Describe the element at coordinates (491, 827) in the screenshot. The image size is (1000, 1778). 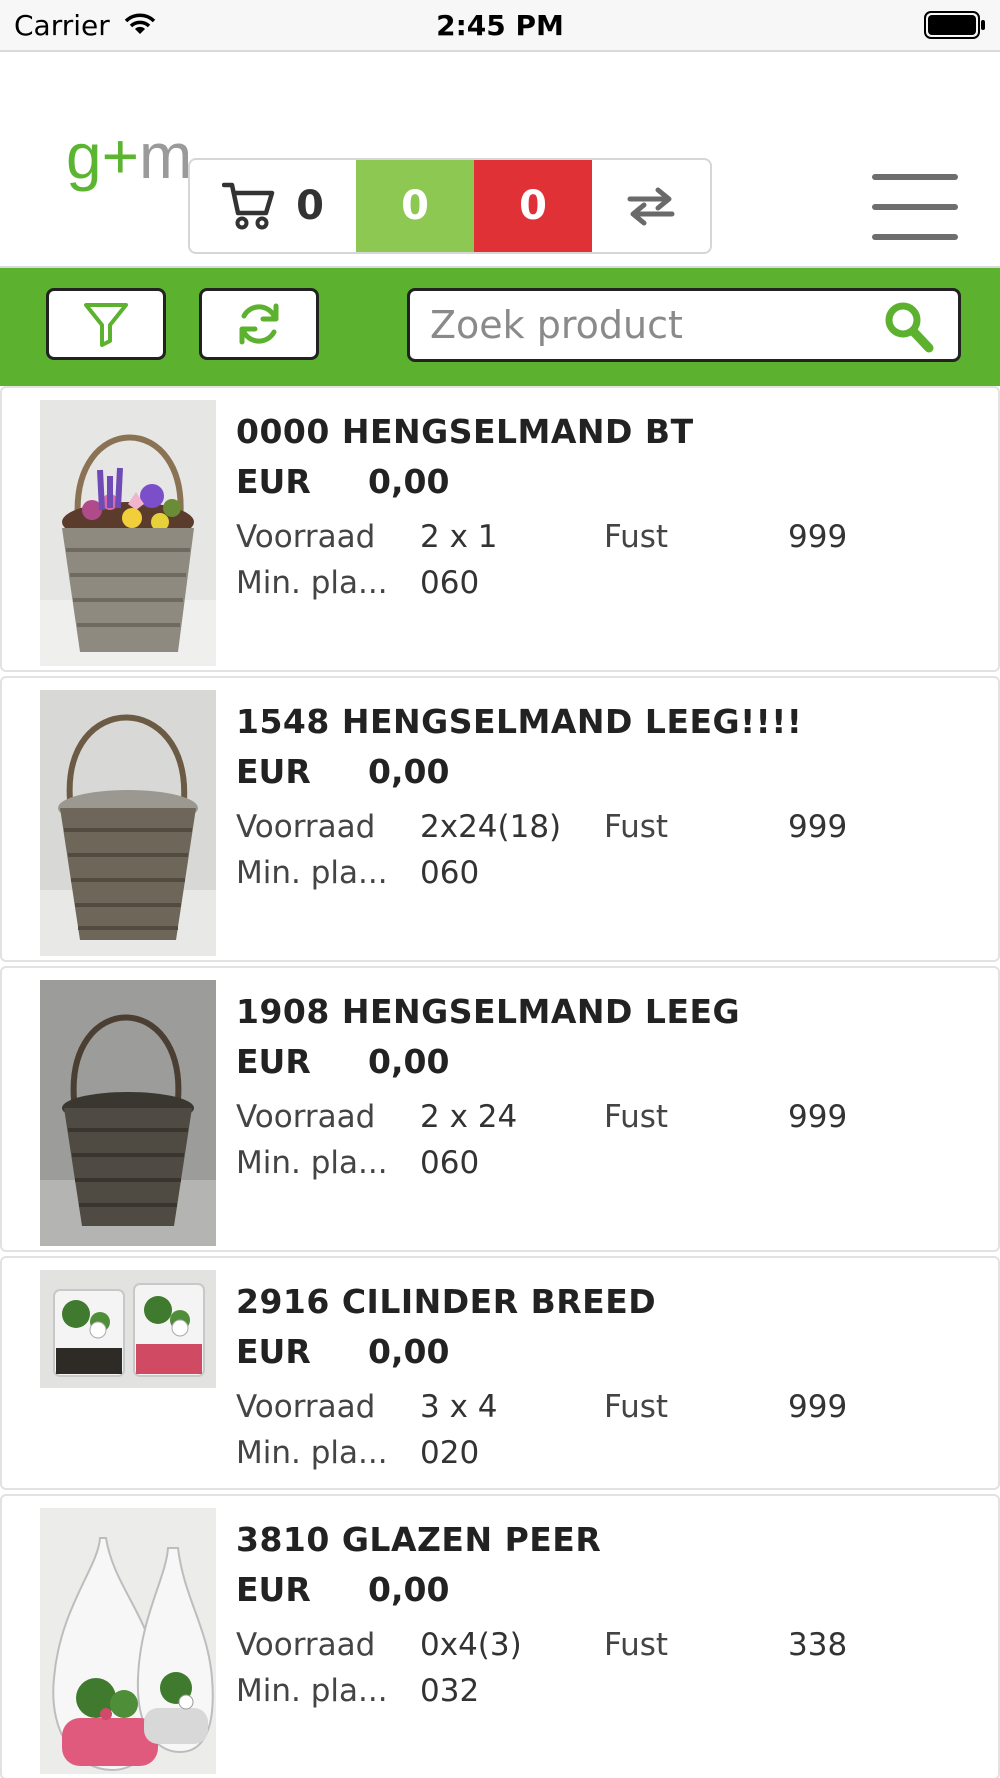
I see `stock-value: 2x24(18)` at that location.